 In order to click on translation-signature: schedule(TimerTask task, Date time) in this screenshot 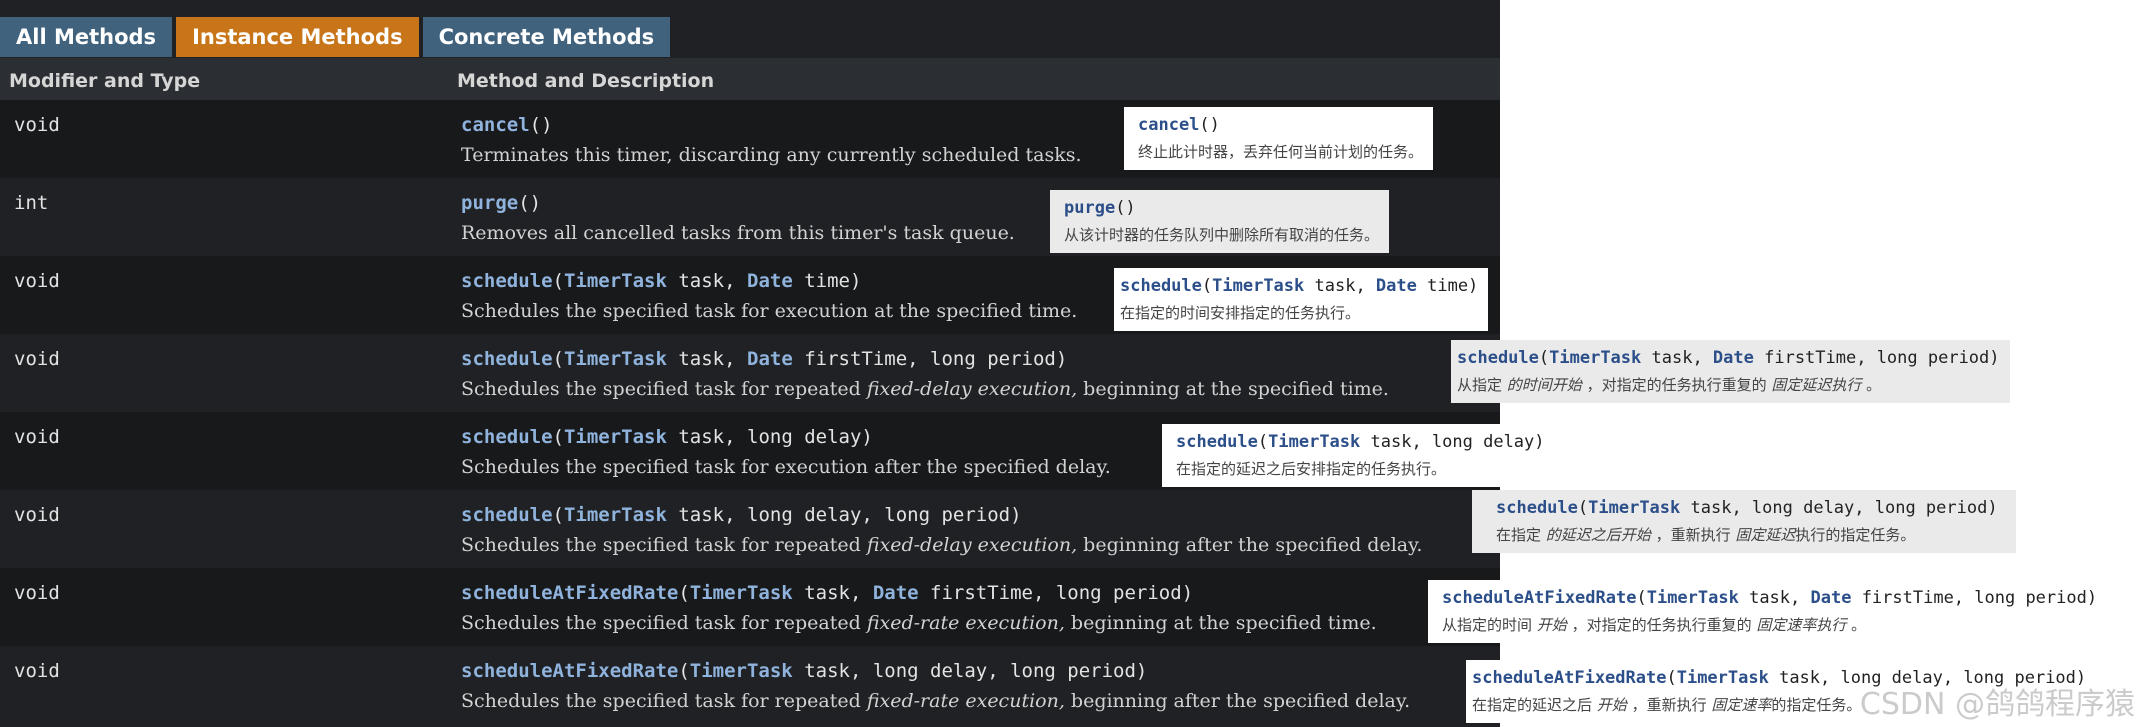, I will do `click(1299, 286)`.